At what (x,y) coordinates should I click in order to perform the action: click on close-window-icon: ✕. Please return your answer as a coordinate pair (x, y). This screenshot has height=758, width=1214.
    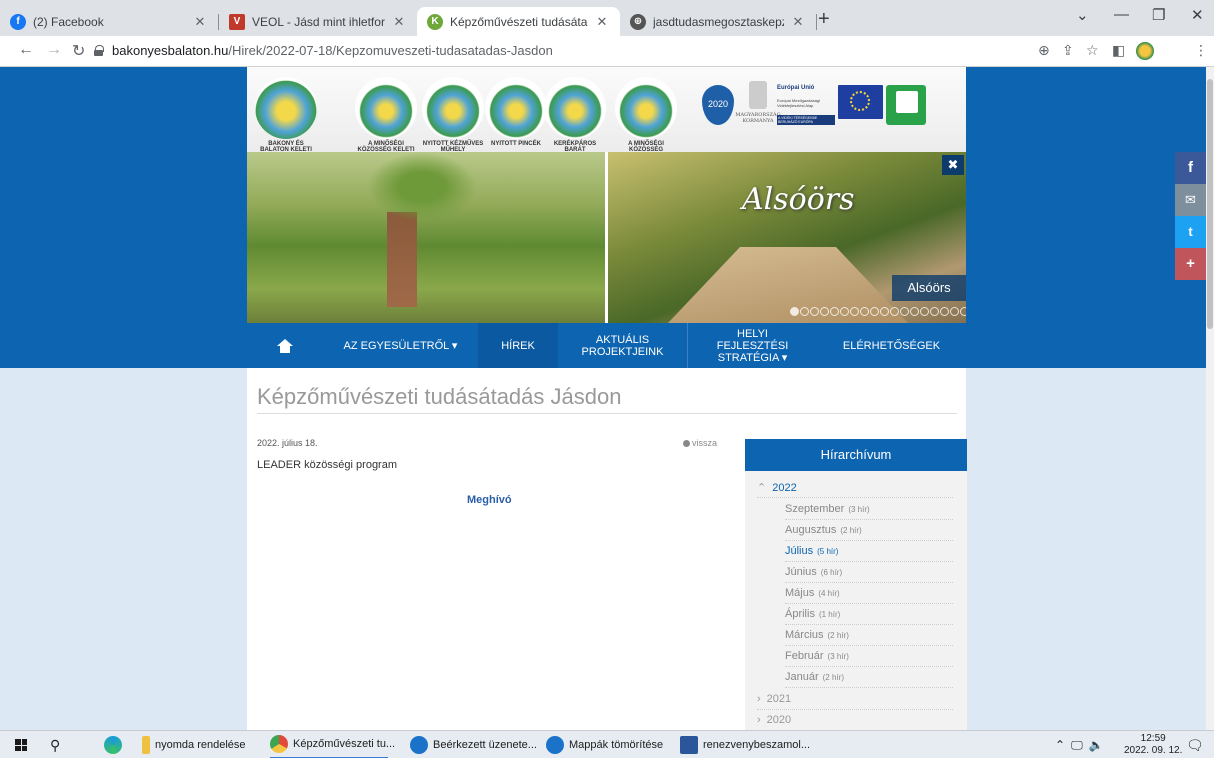
    Looking at the image, I should click on (1197, 15).